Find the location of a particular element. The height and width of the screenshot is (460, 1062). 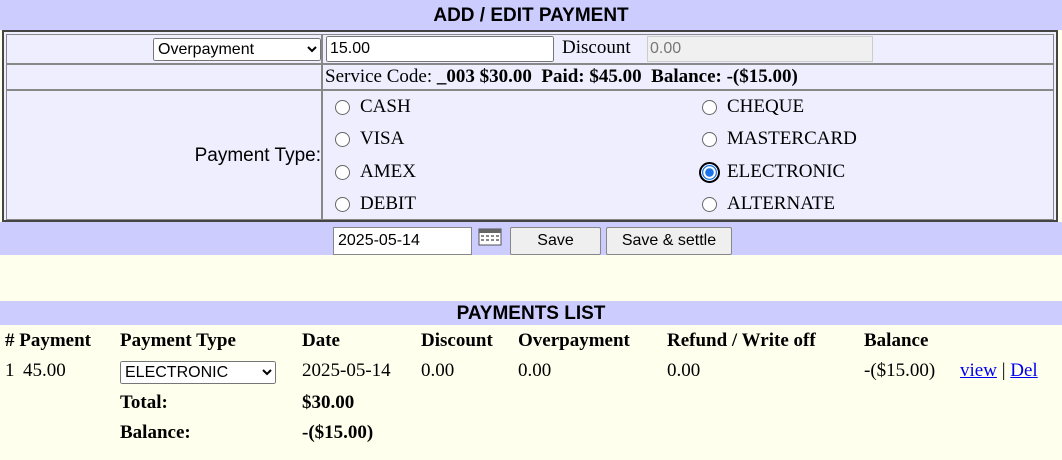

discount-input is located at coordinates (760, 49).